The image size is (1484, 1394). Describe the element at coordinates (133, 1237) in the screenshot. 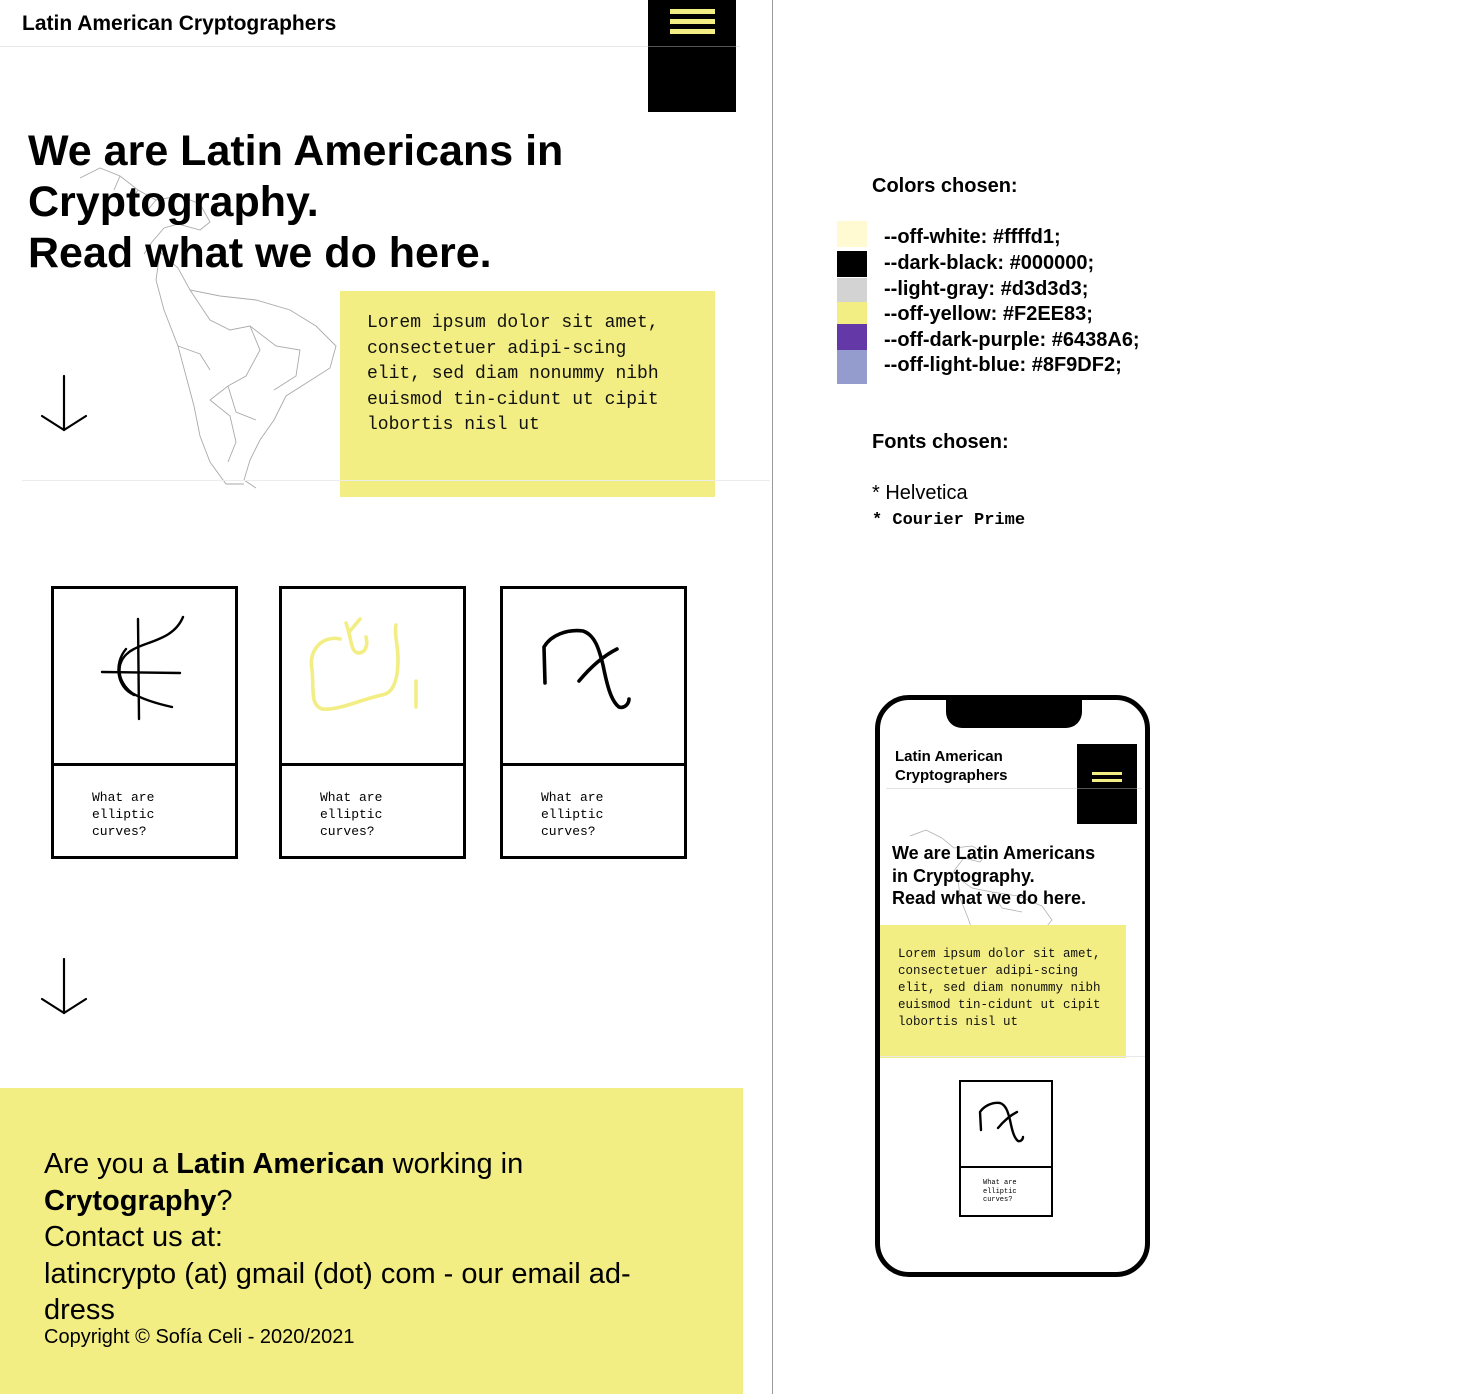

I see `contact-label: Contact us at:` at that location.